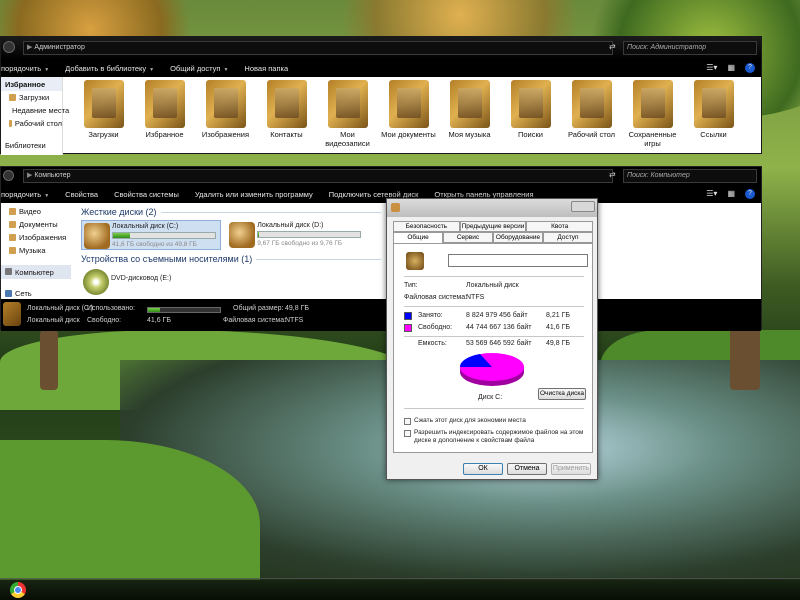  Describe the element at coordinates (571, 469) in the screenshot. I see `apply-button: Применить` at that location.